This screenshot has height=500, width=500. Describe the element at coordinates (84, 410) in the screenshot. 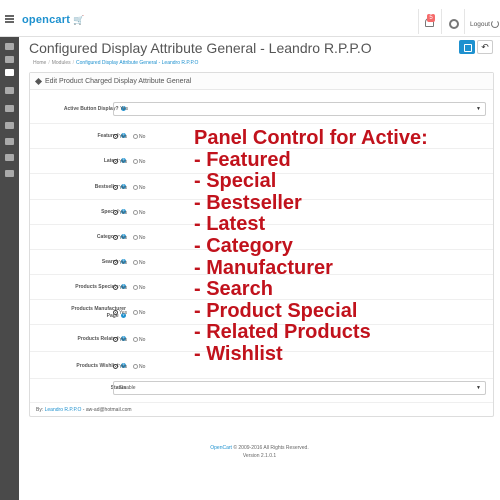

I see `author-credit: By: Leandro R.P.P.O - aw-ad@hotmail.com` at that location.